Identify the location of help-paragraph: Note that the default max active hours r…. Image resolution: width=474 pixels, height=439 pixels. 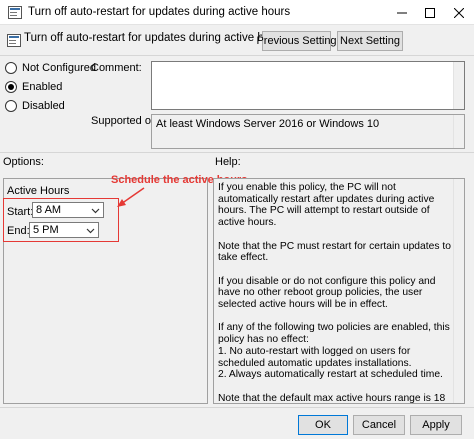
(332, 398).